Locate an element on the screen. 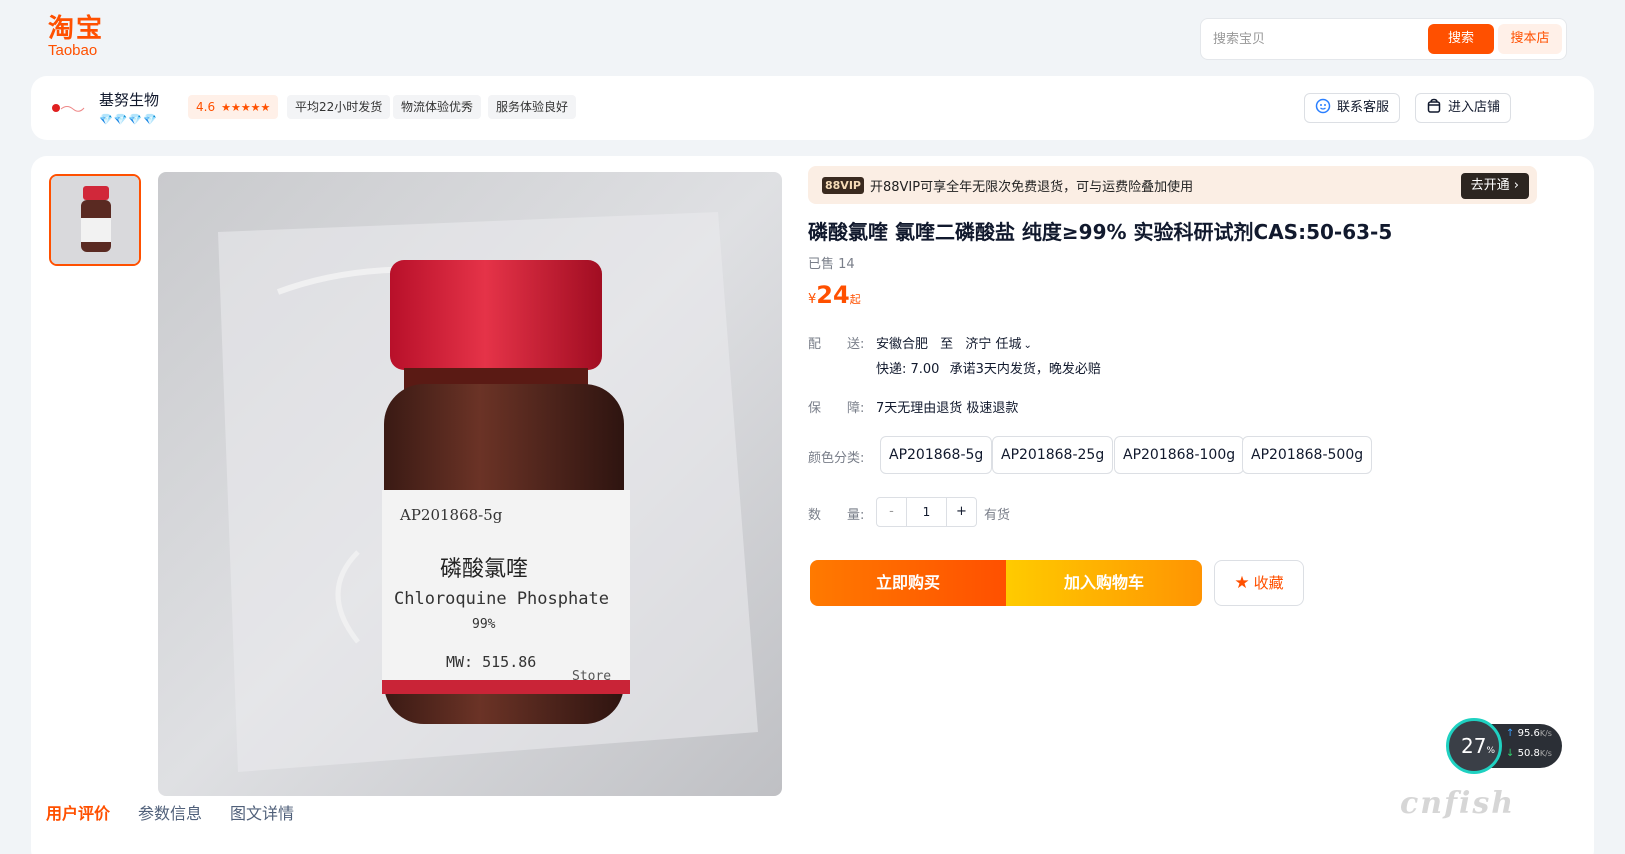  contact-service-label: 联系客服 is located at coordinates (1363, 107).